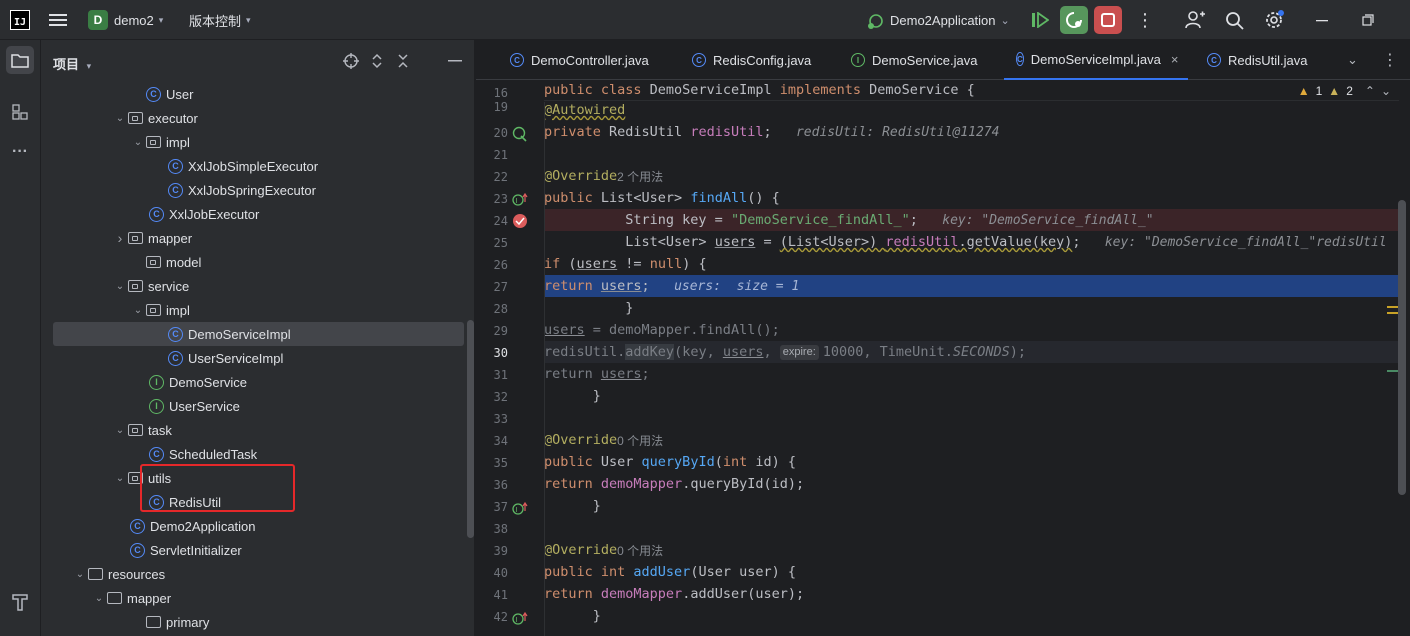  What do you see at coordinates (971, 462) in the screenshot?
I see `code-line: public User queryById(int id) {` at bounding box center [971, 462].